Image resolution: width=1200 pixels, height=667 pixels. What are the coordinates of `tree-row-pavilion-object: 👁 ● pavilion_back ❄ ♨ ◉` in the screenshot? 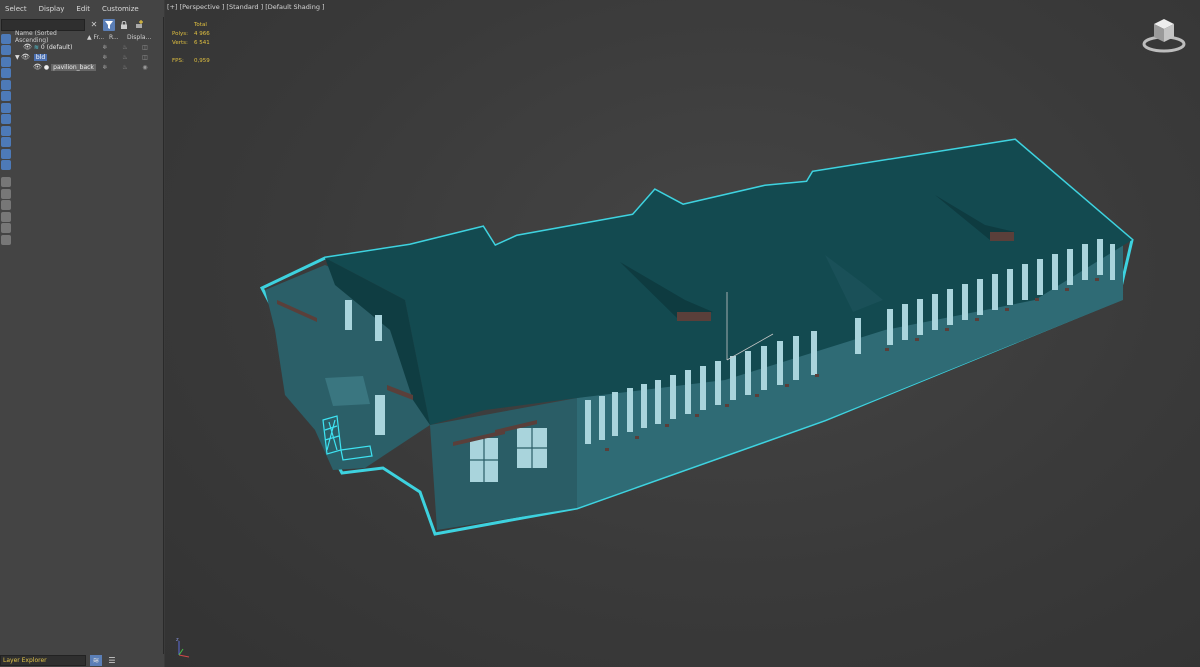 It's located at (88, 67).